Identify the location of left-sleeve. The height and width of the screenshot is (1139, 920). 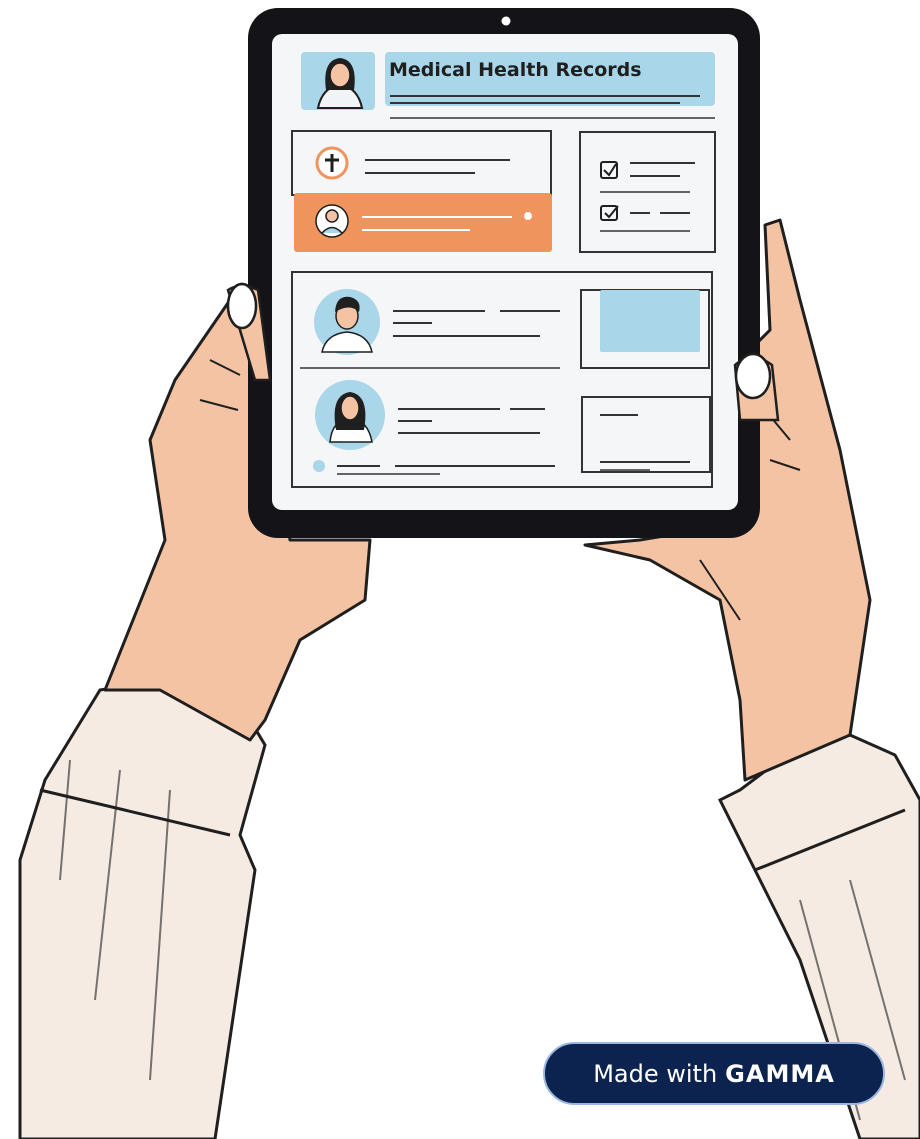
(142, 908).